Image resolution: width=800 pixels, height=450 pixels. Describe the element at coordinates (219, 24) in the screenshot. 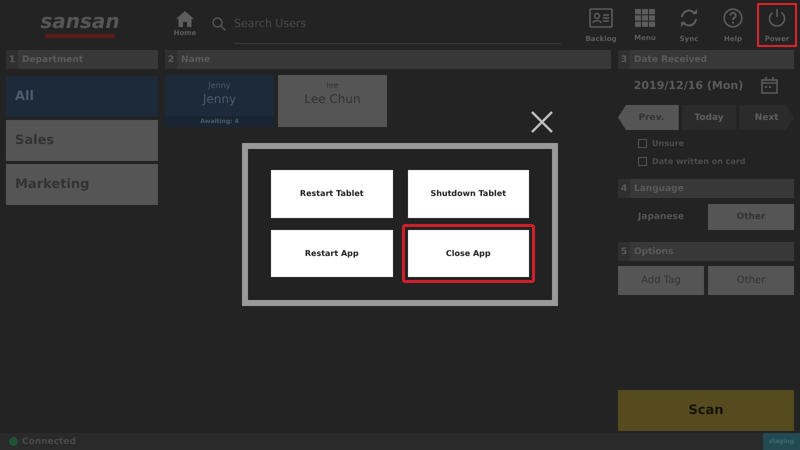

I see `search-icon` at that location.